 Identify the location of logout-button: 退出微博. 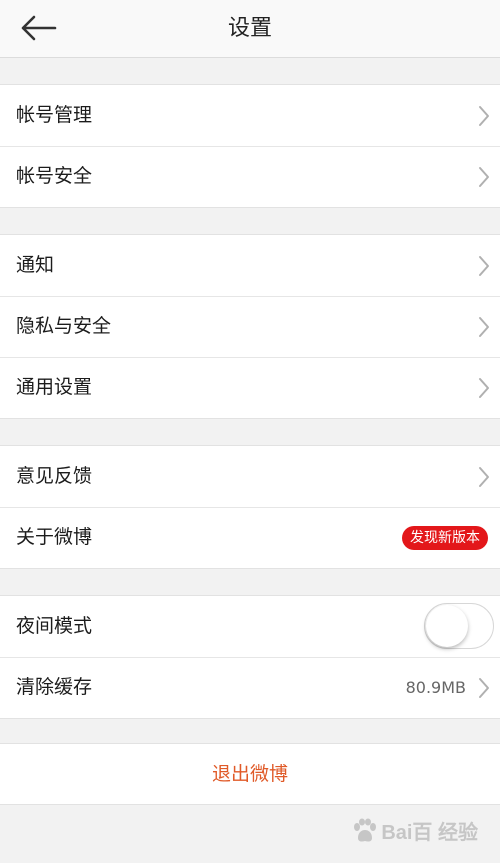
(250, 774).